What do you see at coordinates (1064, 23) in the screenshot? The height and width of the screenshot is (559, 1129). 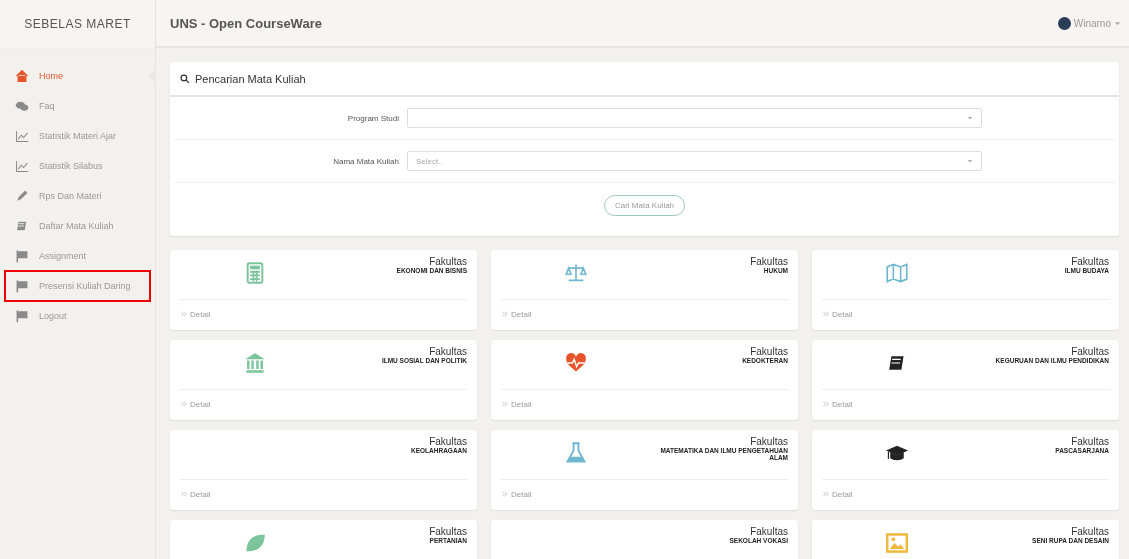 I see `avatar-icon` at bounding box center [1064, 23].